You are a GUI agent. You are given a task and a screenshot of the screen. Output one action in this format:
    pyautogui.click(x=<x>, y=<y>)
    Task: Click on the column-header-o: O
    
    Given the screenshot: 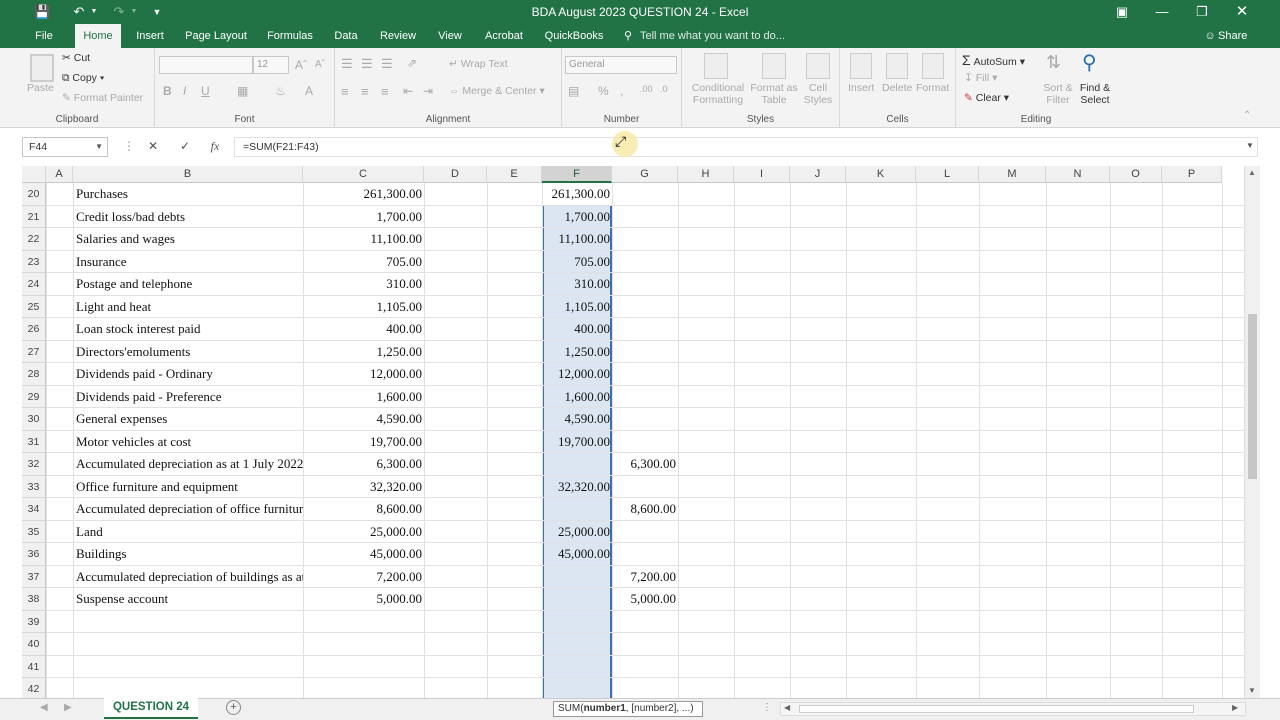 What is the action you would take?
    pyautogui.click(x=1136, y=174)
    